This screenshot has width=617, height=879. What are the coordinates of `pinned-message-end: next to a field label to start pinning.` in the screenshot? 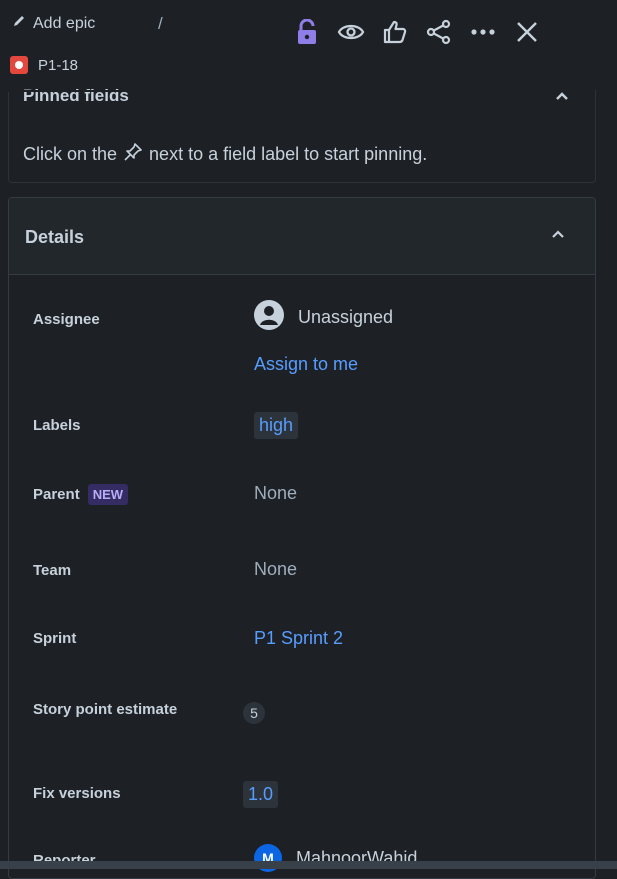 It's located at (288, 154).